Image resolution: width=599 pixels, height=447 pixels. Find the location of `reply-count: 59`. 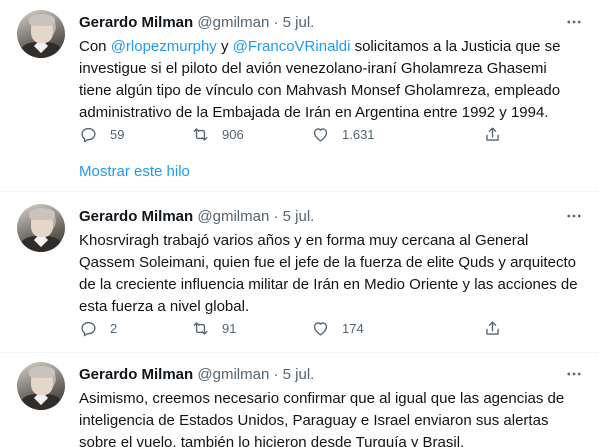

reply-count: 59 is located at coordinates (117, 134).